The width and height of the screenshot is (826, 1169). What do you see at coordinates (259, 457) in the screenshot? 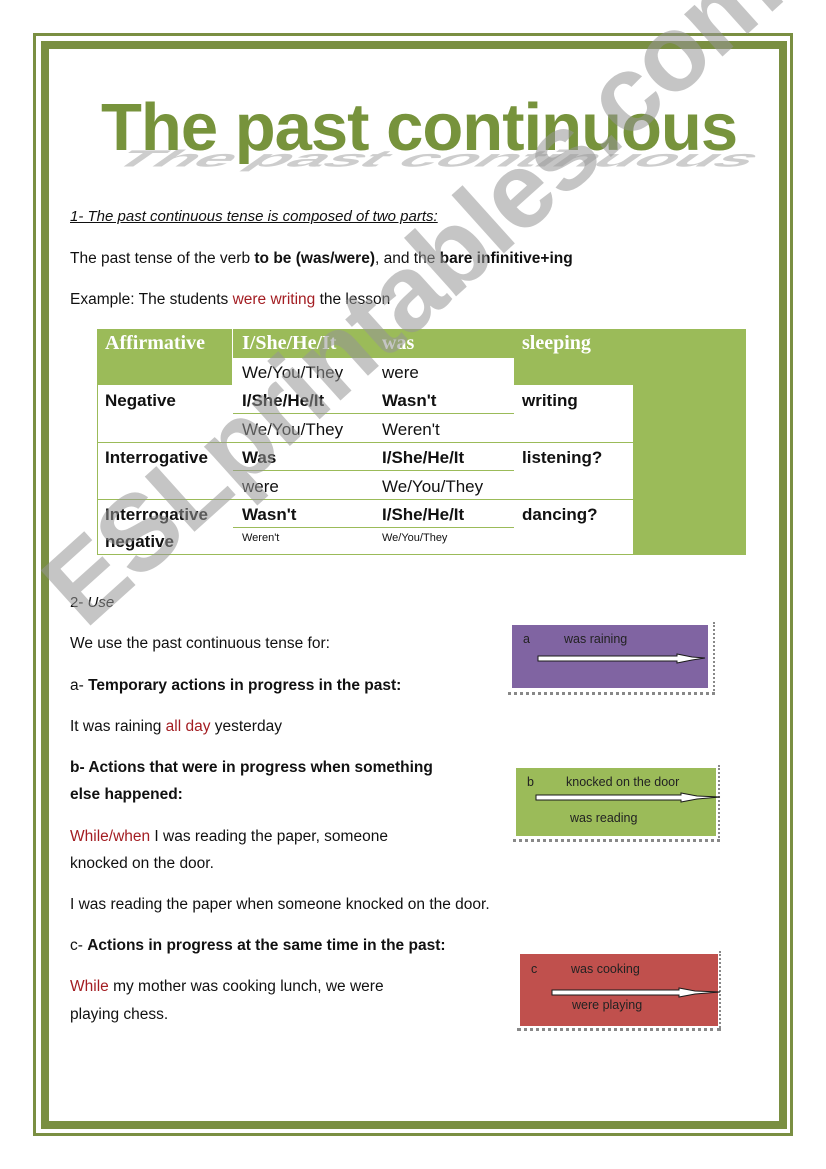
I see `cell: Was` at bounding box center [259, 457].